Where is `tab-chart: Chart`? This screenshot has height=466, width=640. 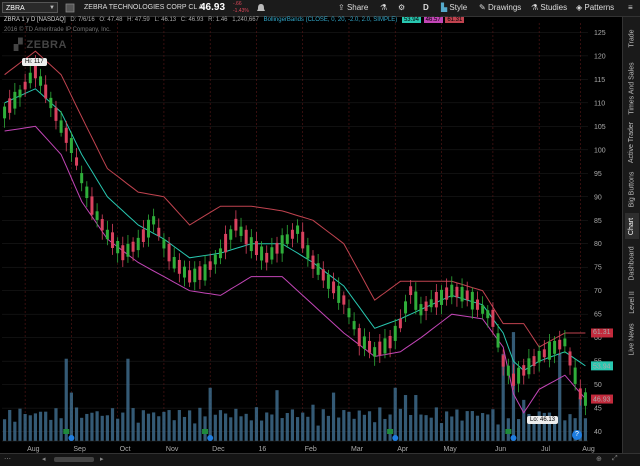
tab-chart: Chart is located at coordinates (632, 226).